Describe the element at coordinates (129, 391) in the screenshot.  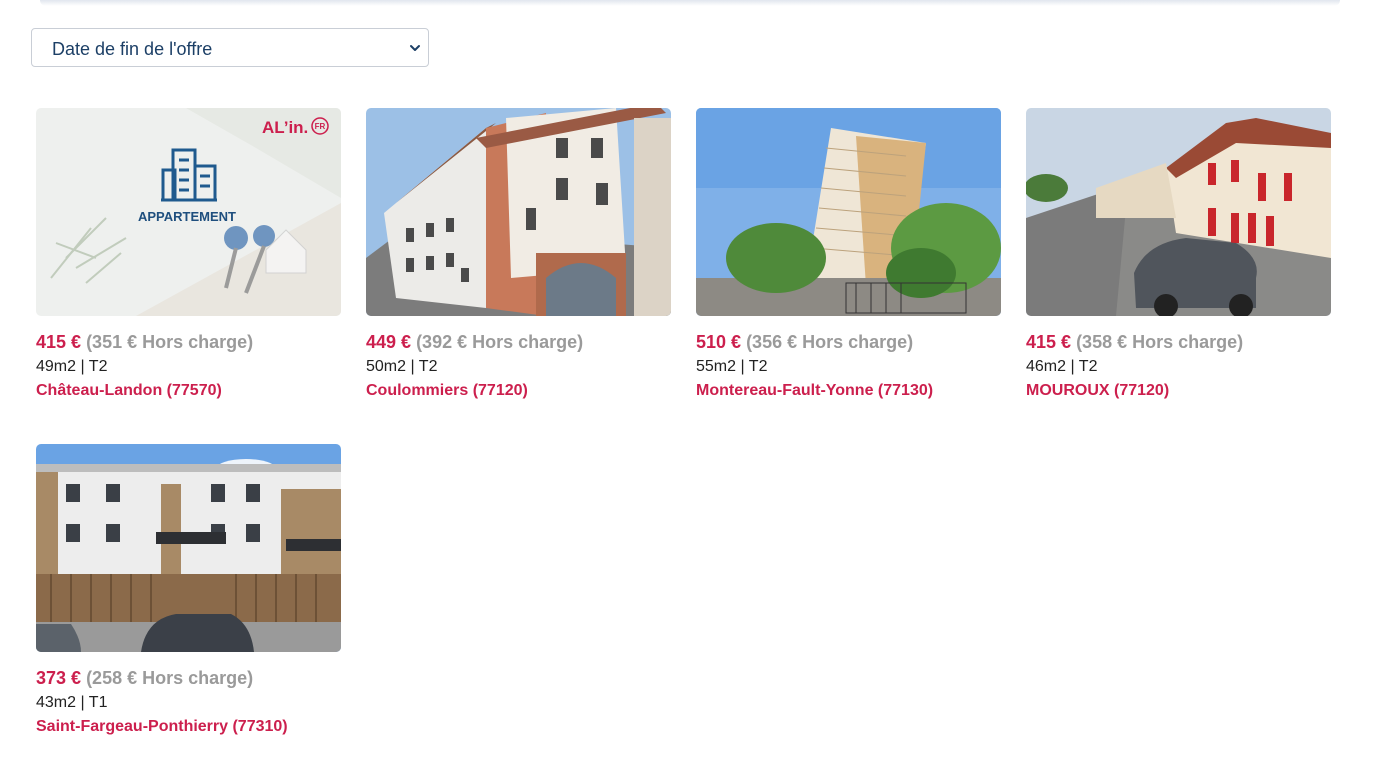
I see `listing-city: Château-Landon (77570)` at that location.